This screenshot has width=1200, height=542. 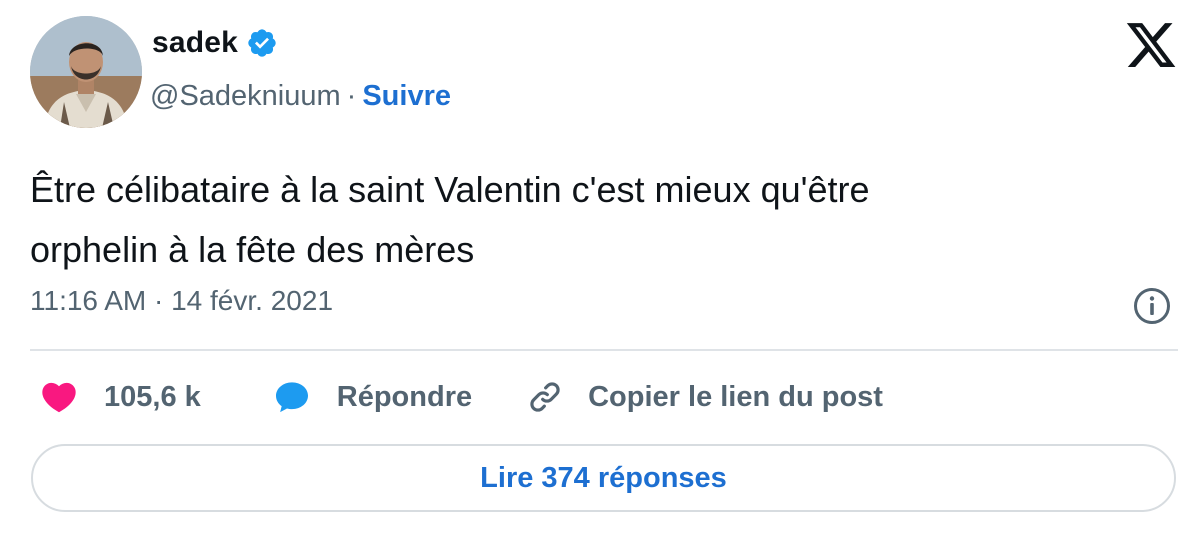 I want to click on author-handle-row: @Sadekniuum · Suivre, so click(x=300, y=96).